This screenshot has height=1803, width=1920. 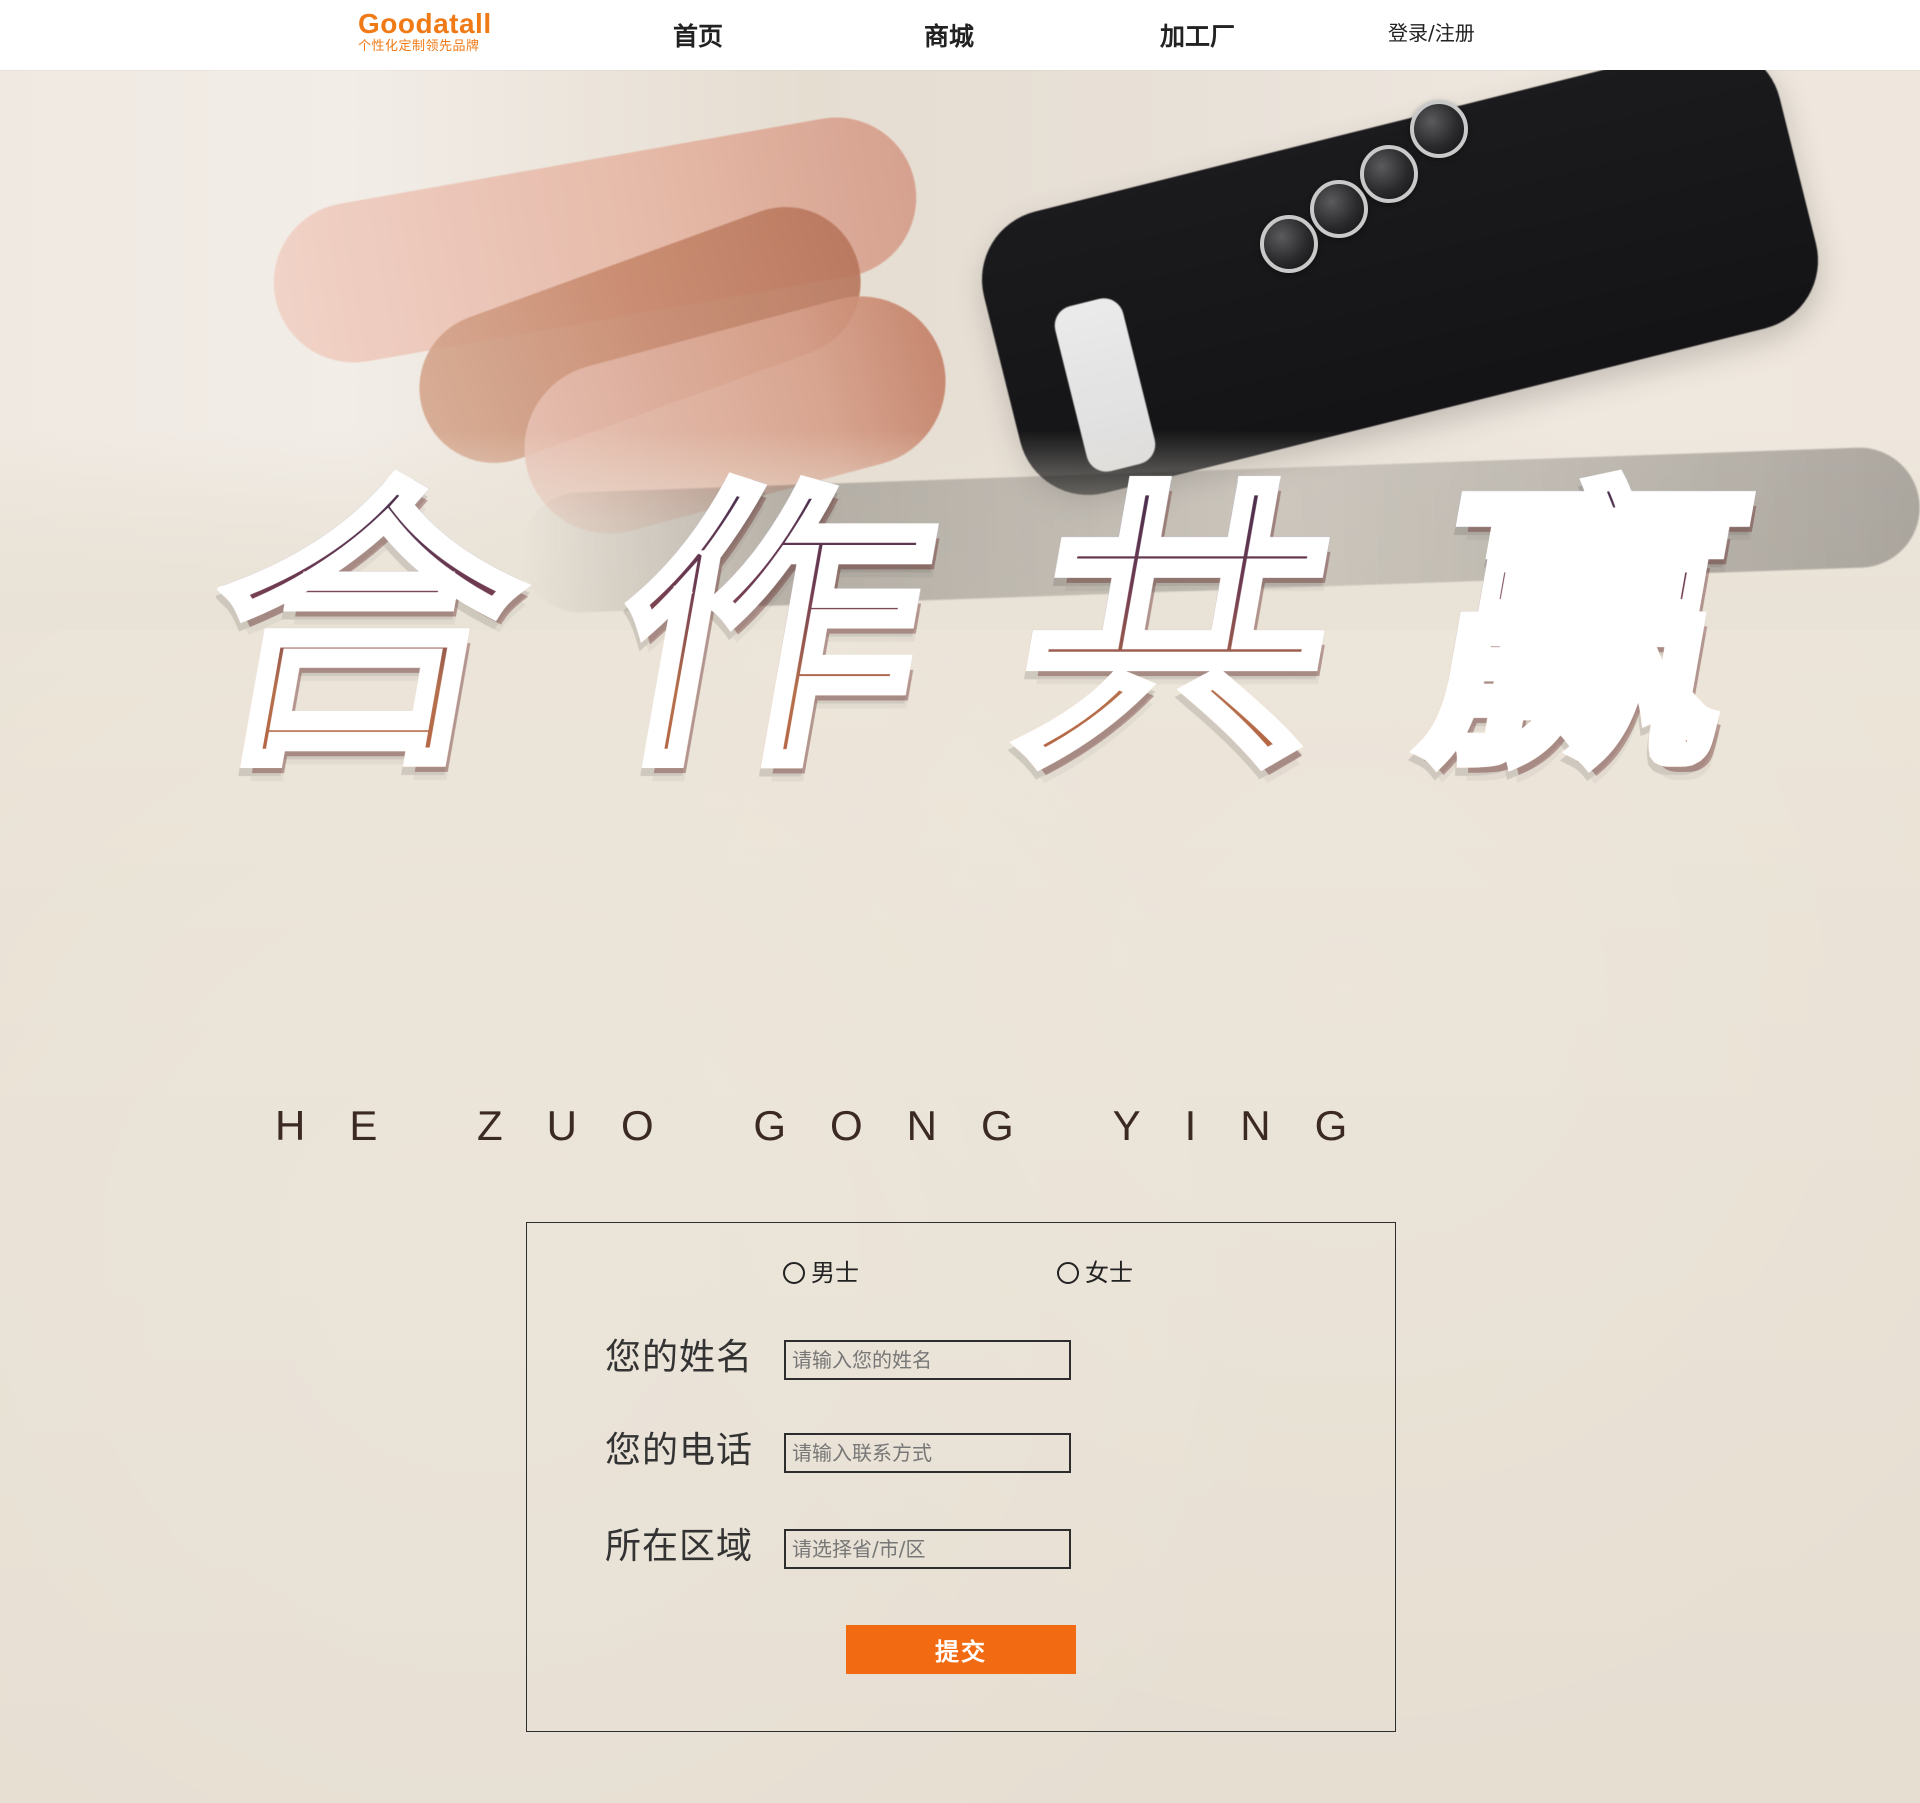 I want to click on nav-link-factory: 加工厂, so click(x=1197, y=36).